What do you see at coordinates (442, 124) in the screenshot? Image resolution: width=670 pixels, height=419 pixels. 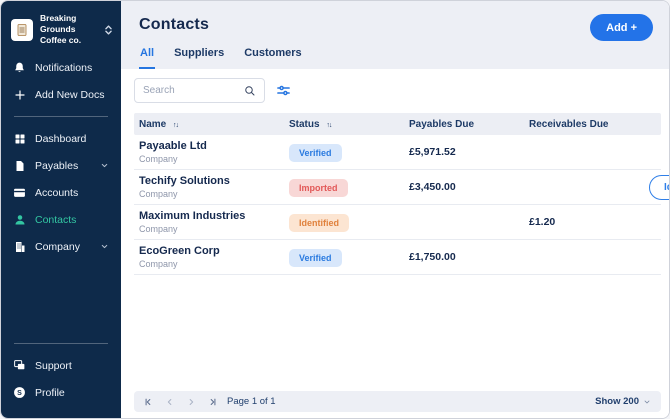 I see `column-header-payables-due: Payables Due` at bounding box center [442, 124].